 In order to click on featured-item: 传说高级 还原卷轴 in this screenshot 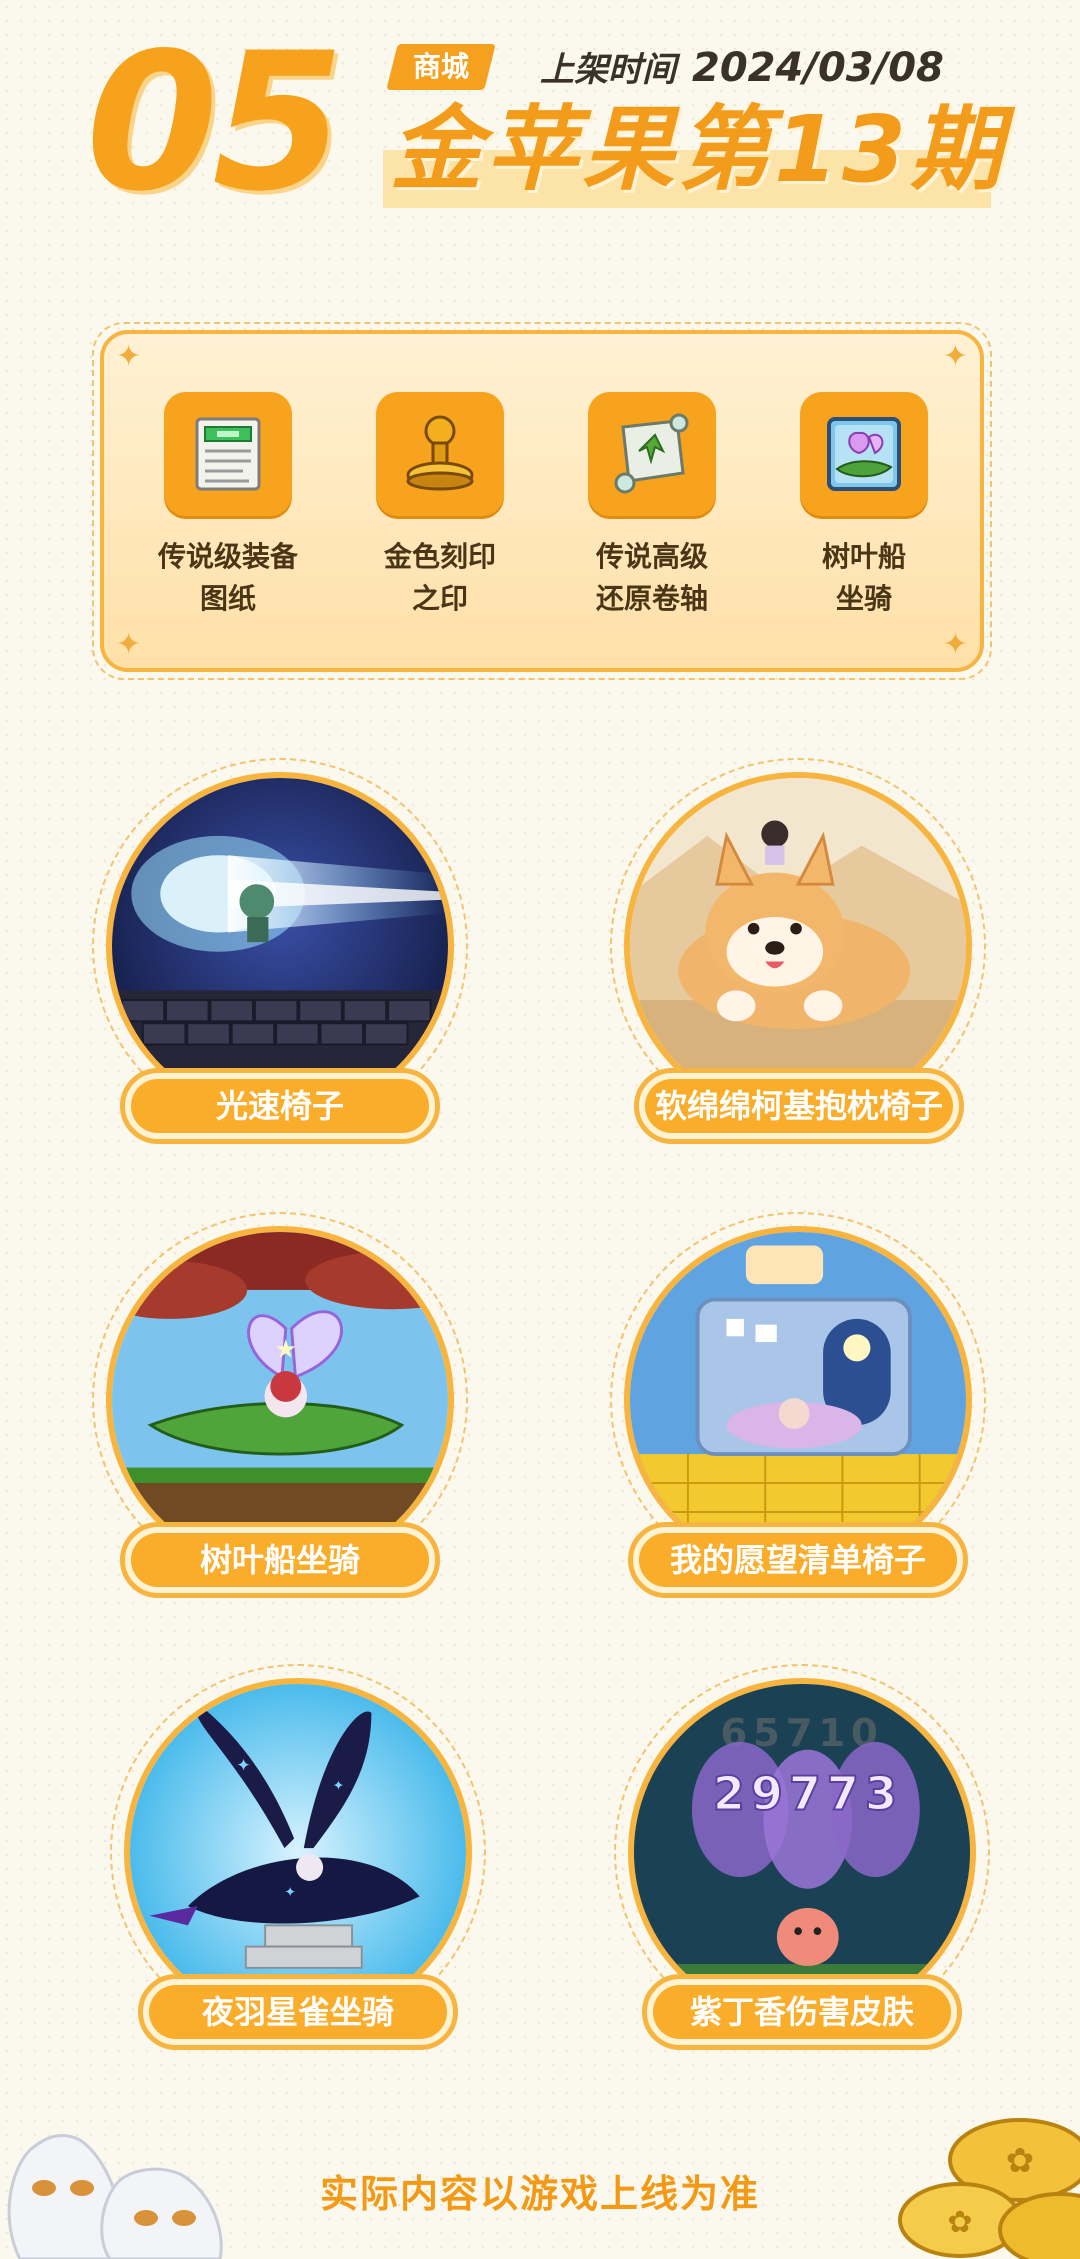, I will do `click(652, 506)`.